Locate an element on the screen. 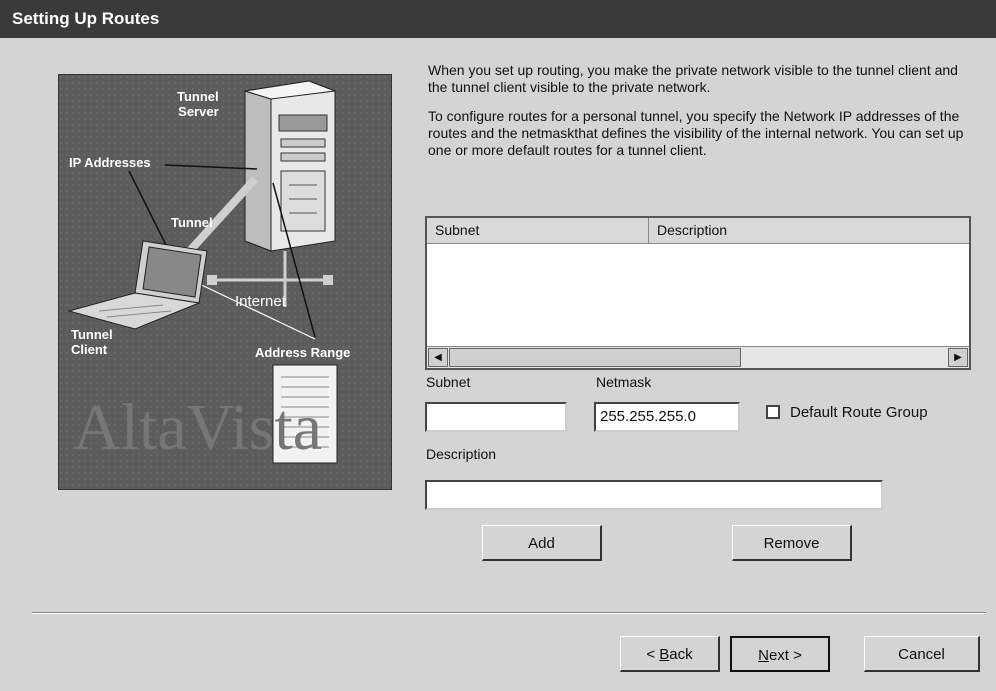 The height and width of the screenshot is (691, 996). tunnel-client-label: Tunnel Client is located at coordinates (92, 342).